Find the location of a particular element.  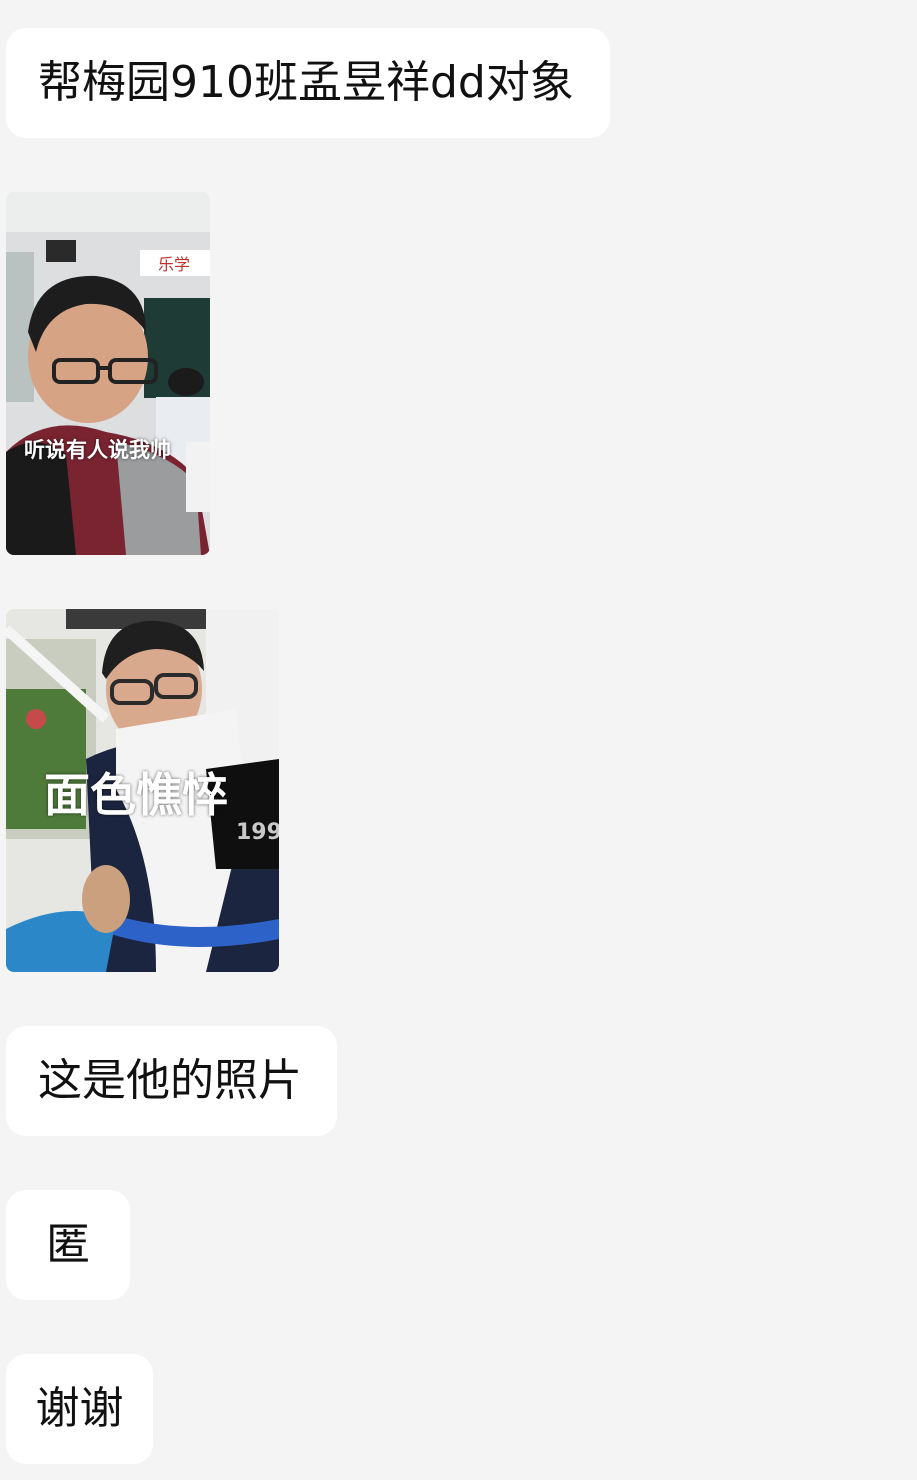

message-text: 谢谢 is located at coordinates (79, 1408).